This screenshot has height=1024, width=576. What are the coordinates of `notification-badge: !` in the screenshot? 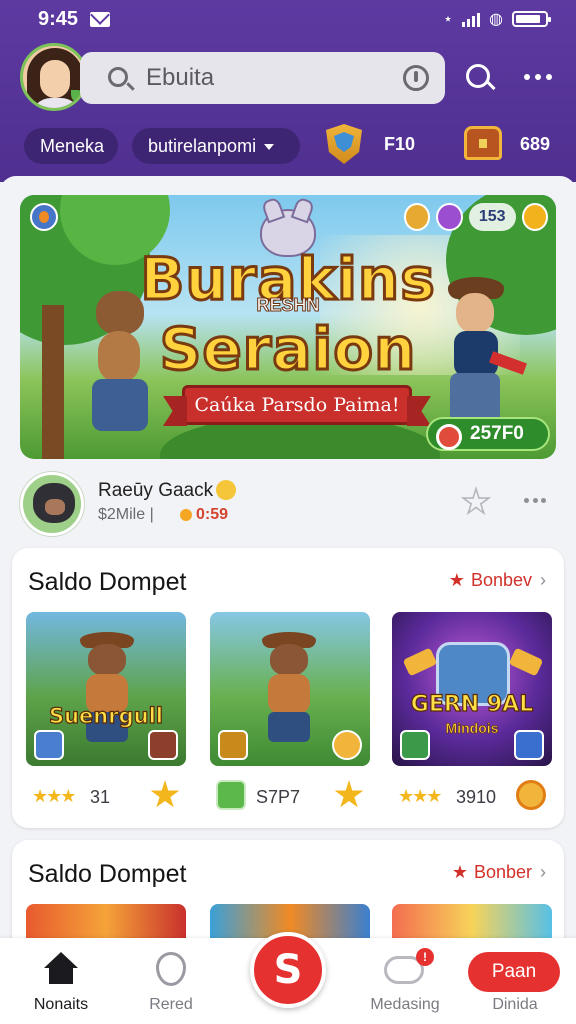 It's located at (425, 957).